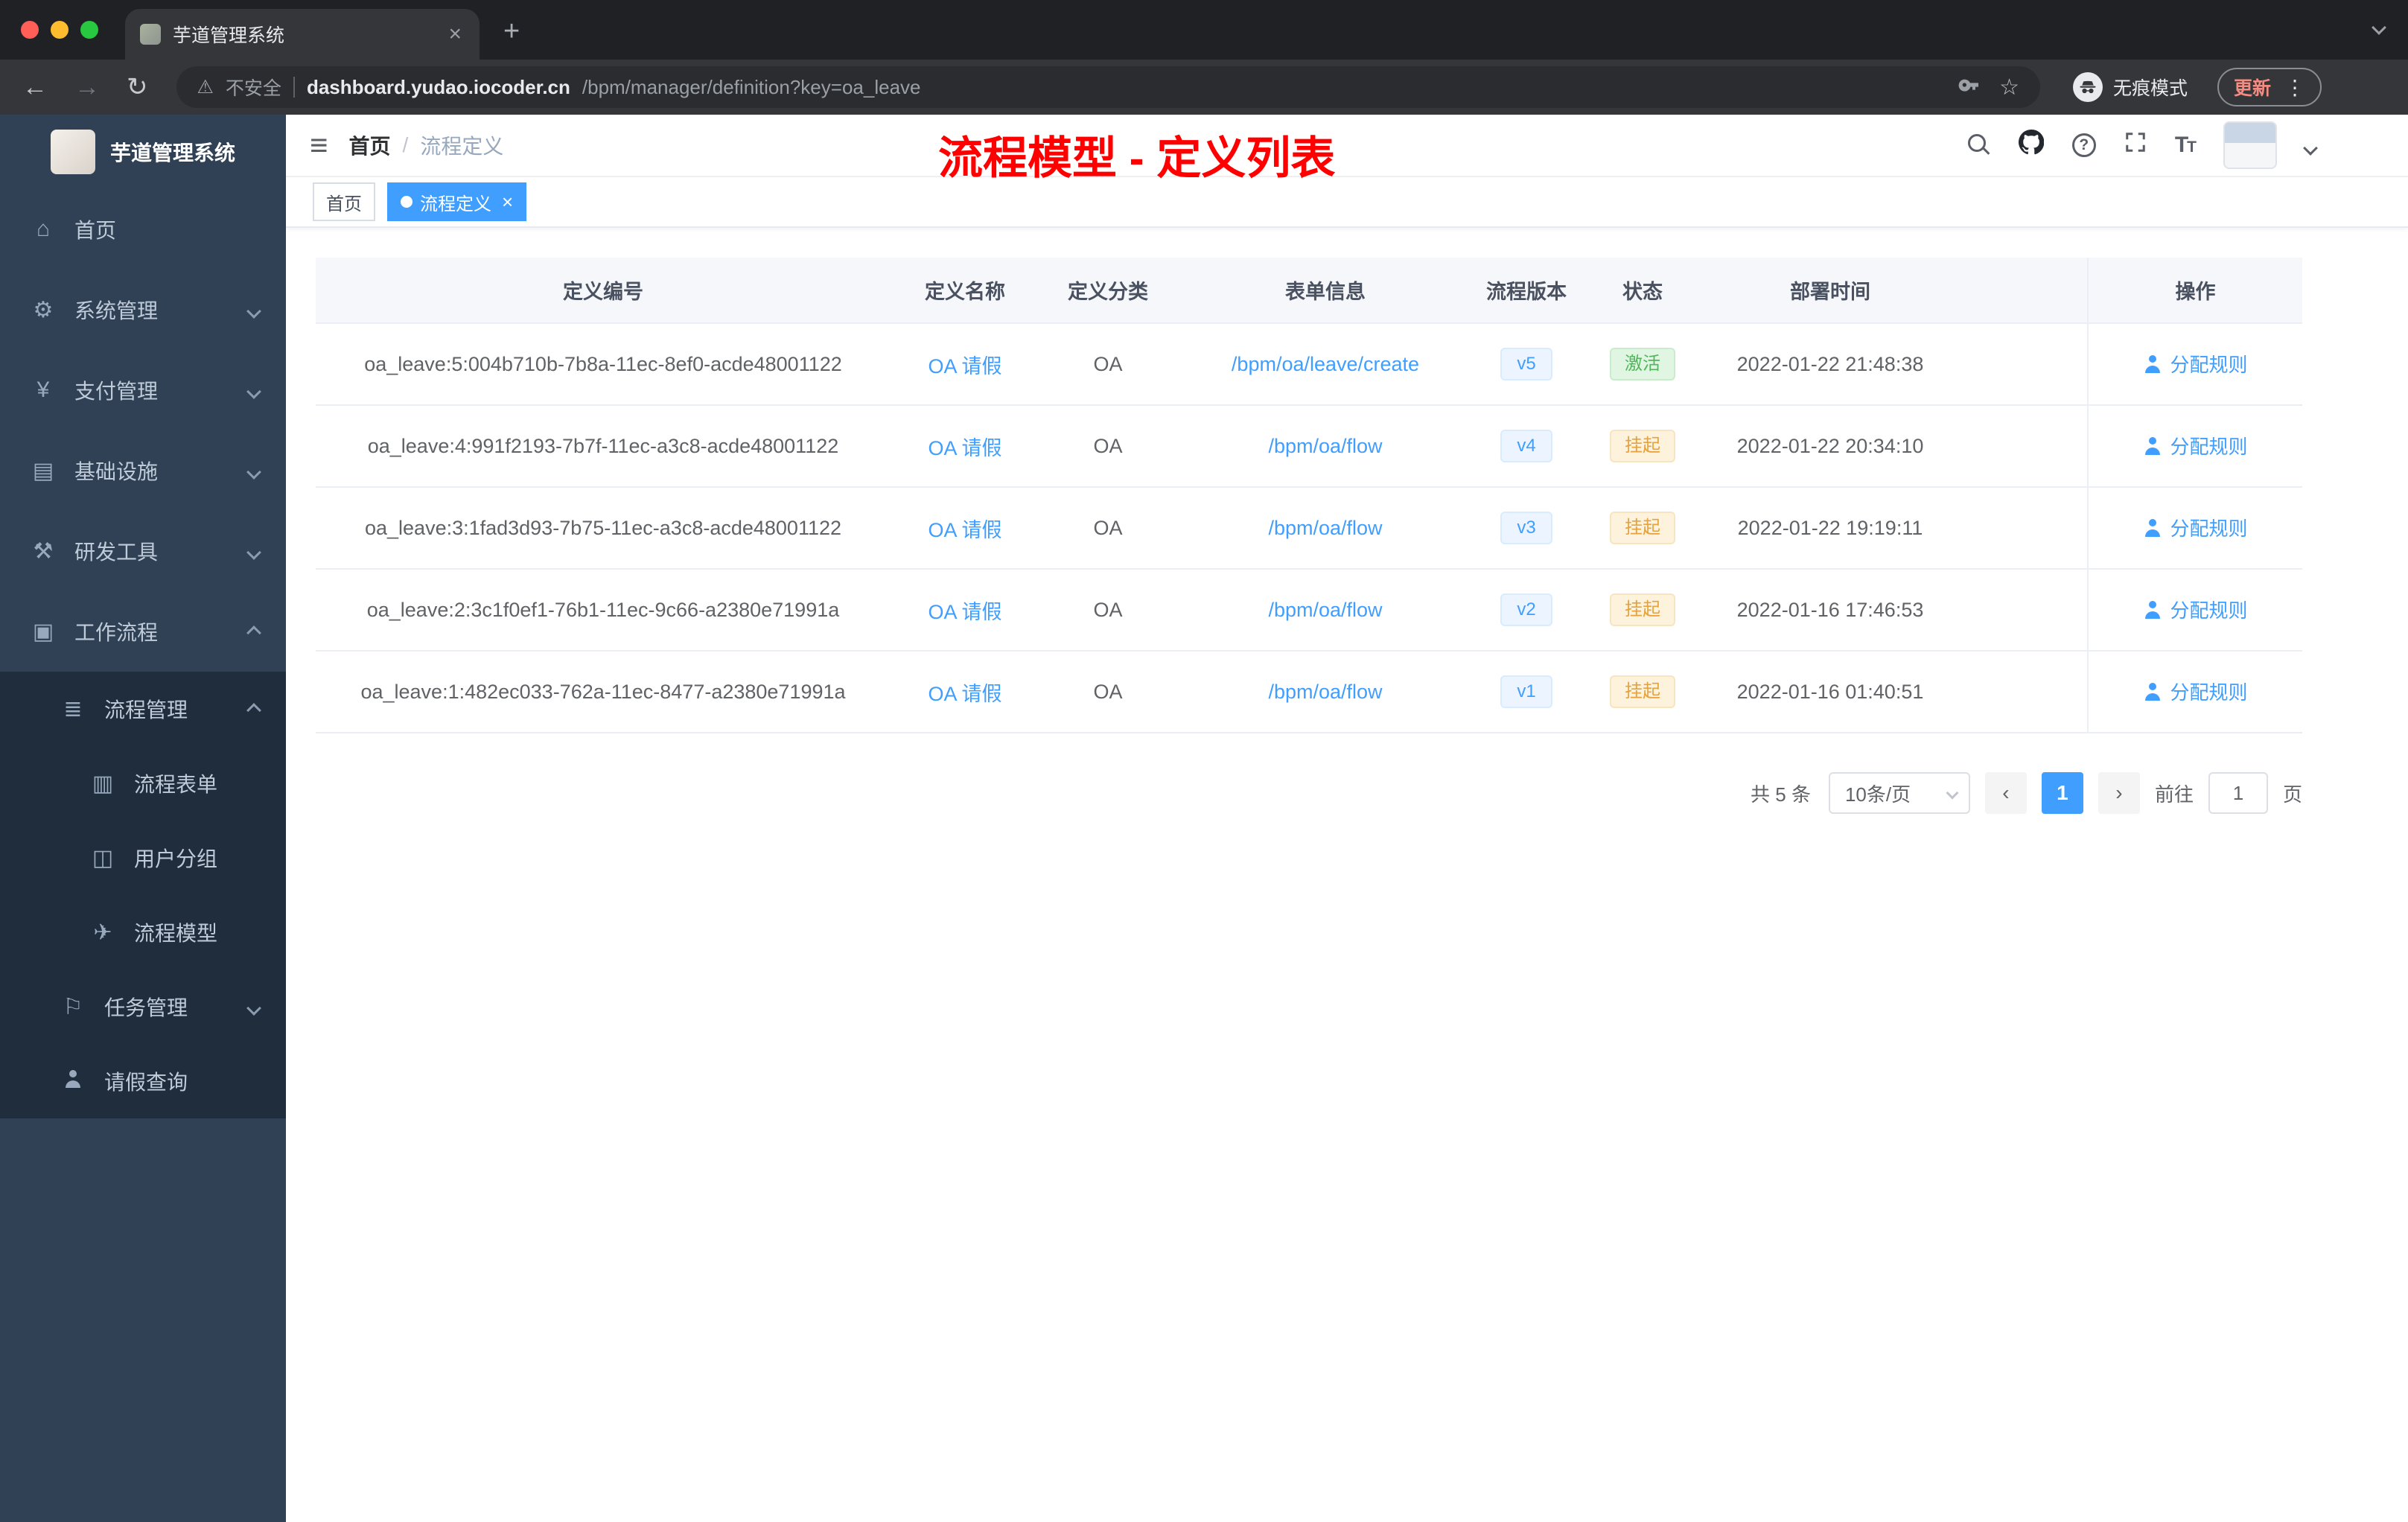  I want to click on avatar, so click(2250, 145).